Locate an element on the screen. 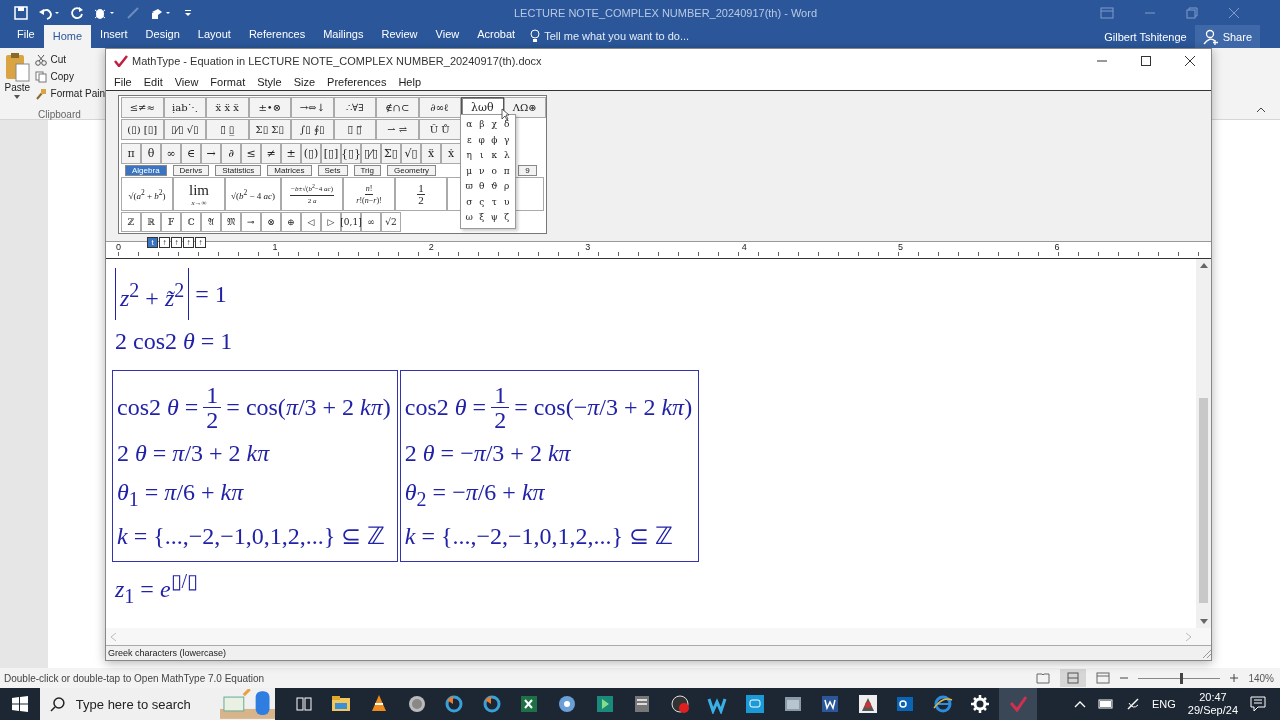  close-icon is located at coordinates (1190, 61).